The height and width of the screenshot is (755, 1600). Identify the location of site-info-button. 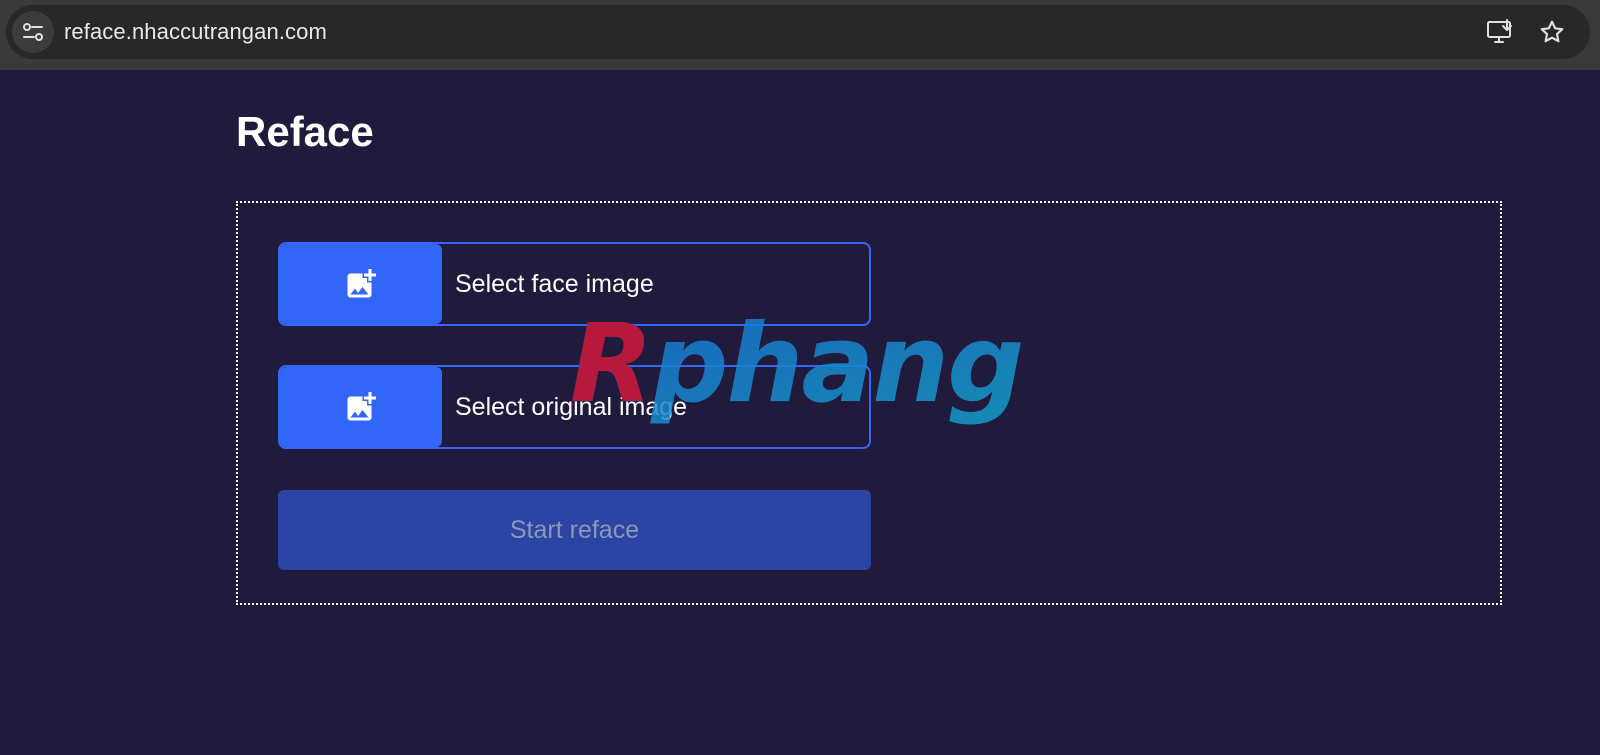
(33, 32).